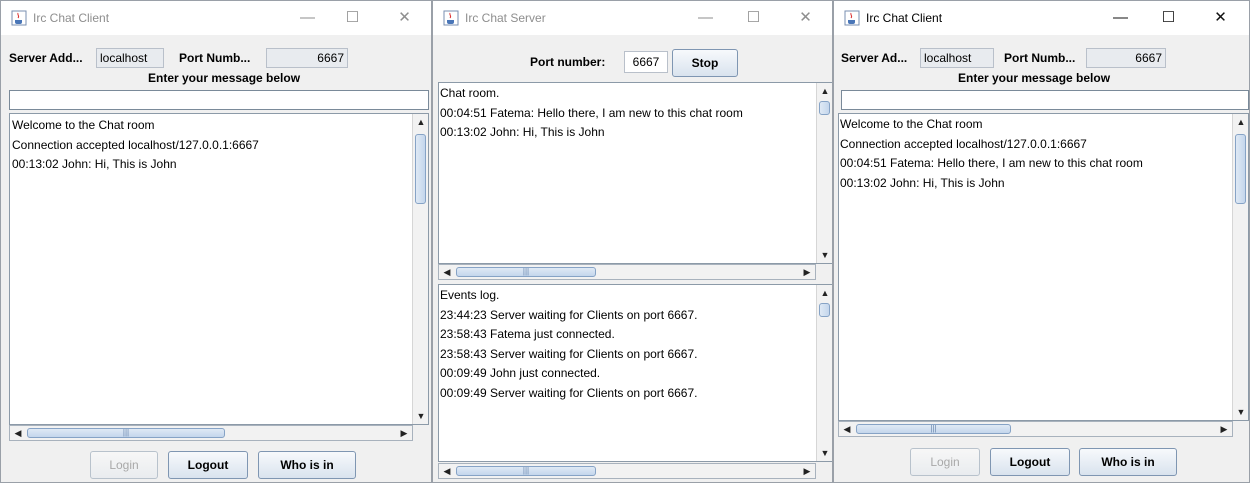 Image resolution: width=1250 pixels, height=483 pixels. Describe the element at coordinates (470, 93) in the screenshot. I see `text-line: Chat room.` at that location.